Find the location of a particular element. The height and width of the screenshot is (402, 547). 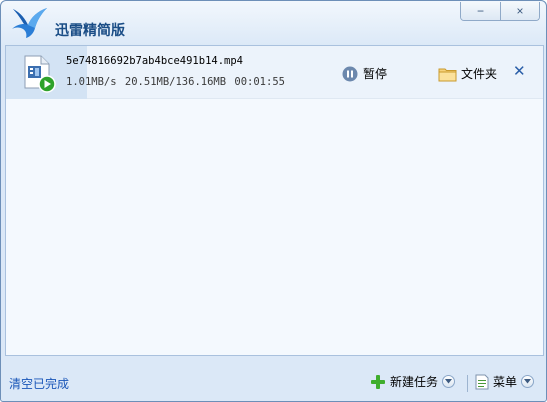

new-task-button: 新建任务 is located at coordinates (413, 381).